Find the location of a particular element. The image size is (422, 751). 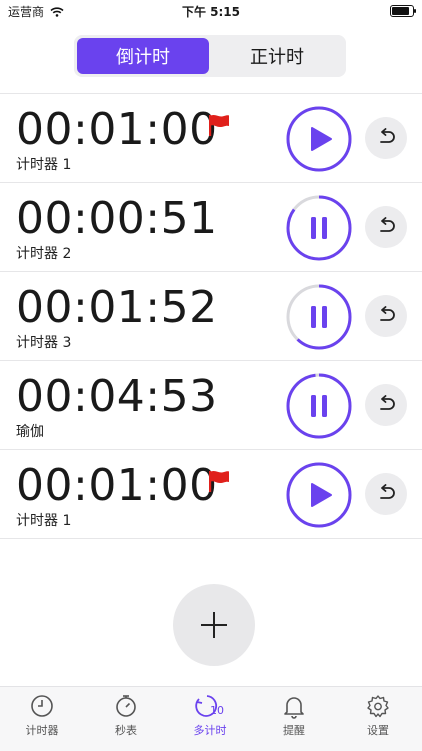

tab-label: 秒表 is located at coordinates (126, 730).